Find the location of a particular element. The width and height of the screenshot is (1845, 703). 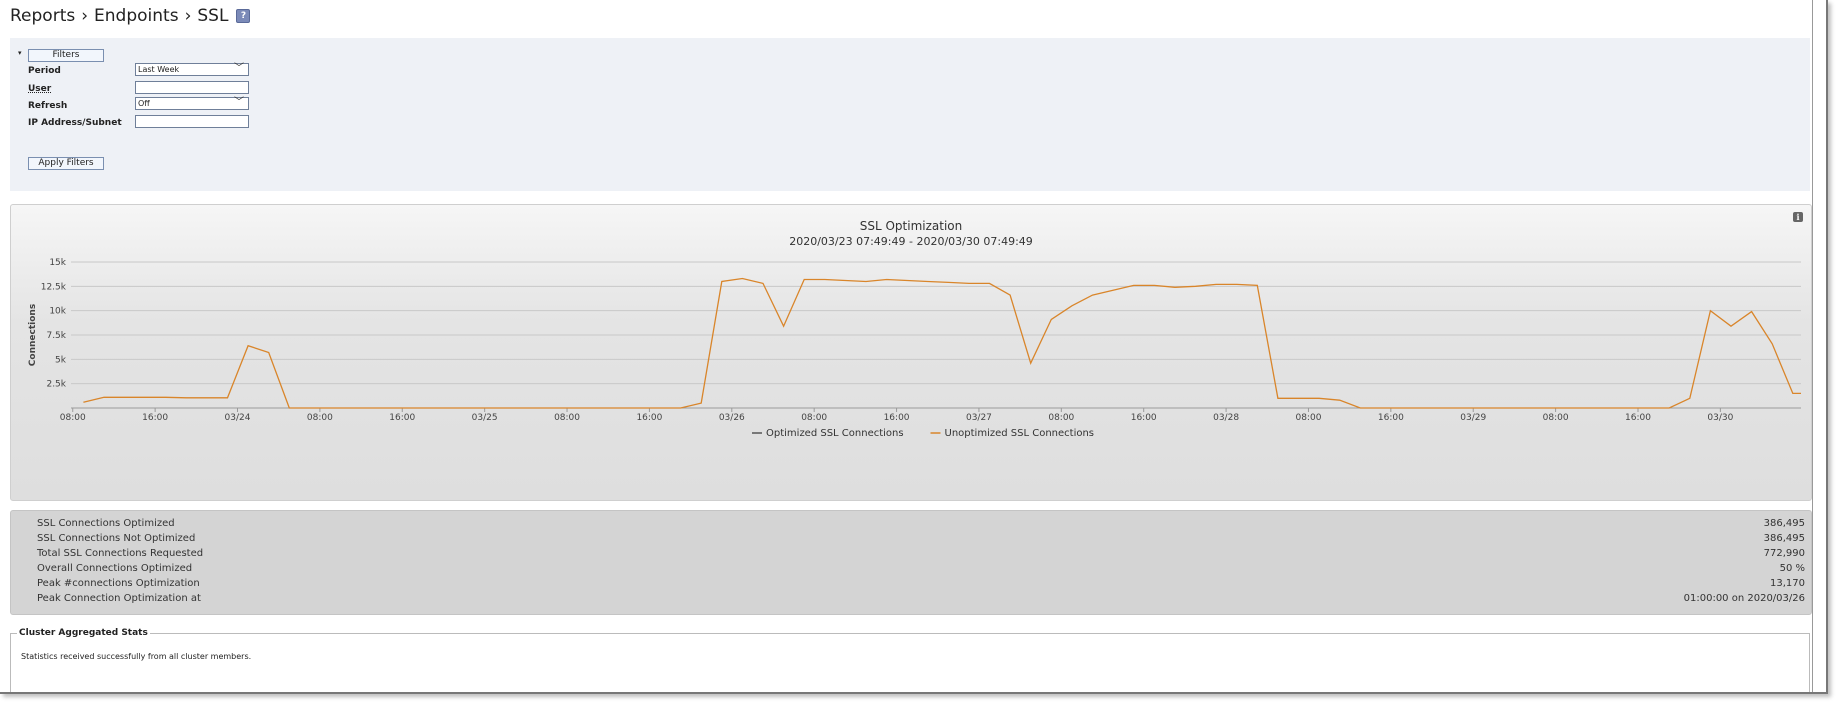

collapse-toggle-icon: ▾ is located at coordinates (20, 53).